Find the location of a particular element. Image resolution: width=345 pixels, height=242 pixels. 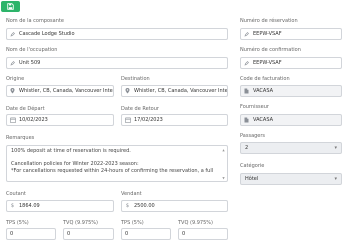

passengers-label: Passagers is located at coordinates (253, 136).